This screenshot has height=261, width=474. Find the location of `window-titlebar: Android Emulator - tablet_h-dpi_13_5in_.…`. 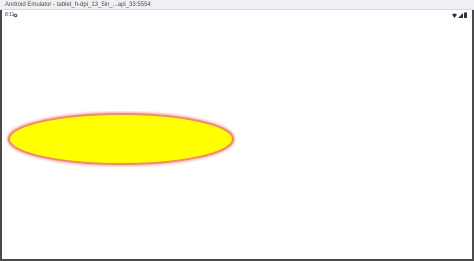

window-titlebar: Android Emulator - tablet_h-dpi_13_5in_.… is located at coordinates (237, 5).